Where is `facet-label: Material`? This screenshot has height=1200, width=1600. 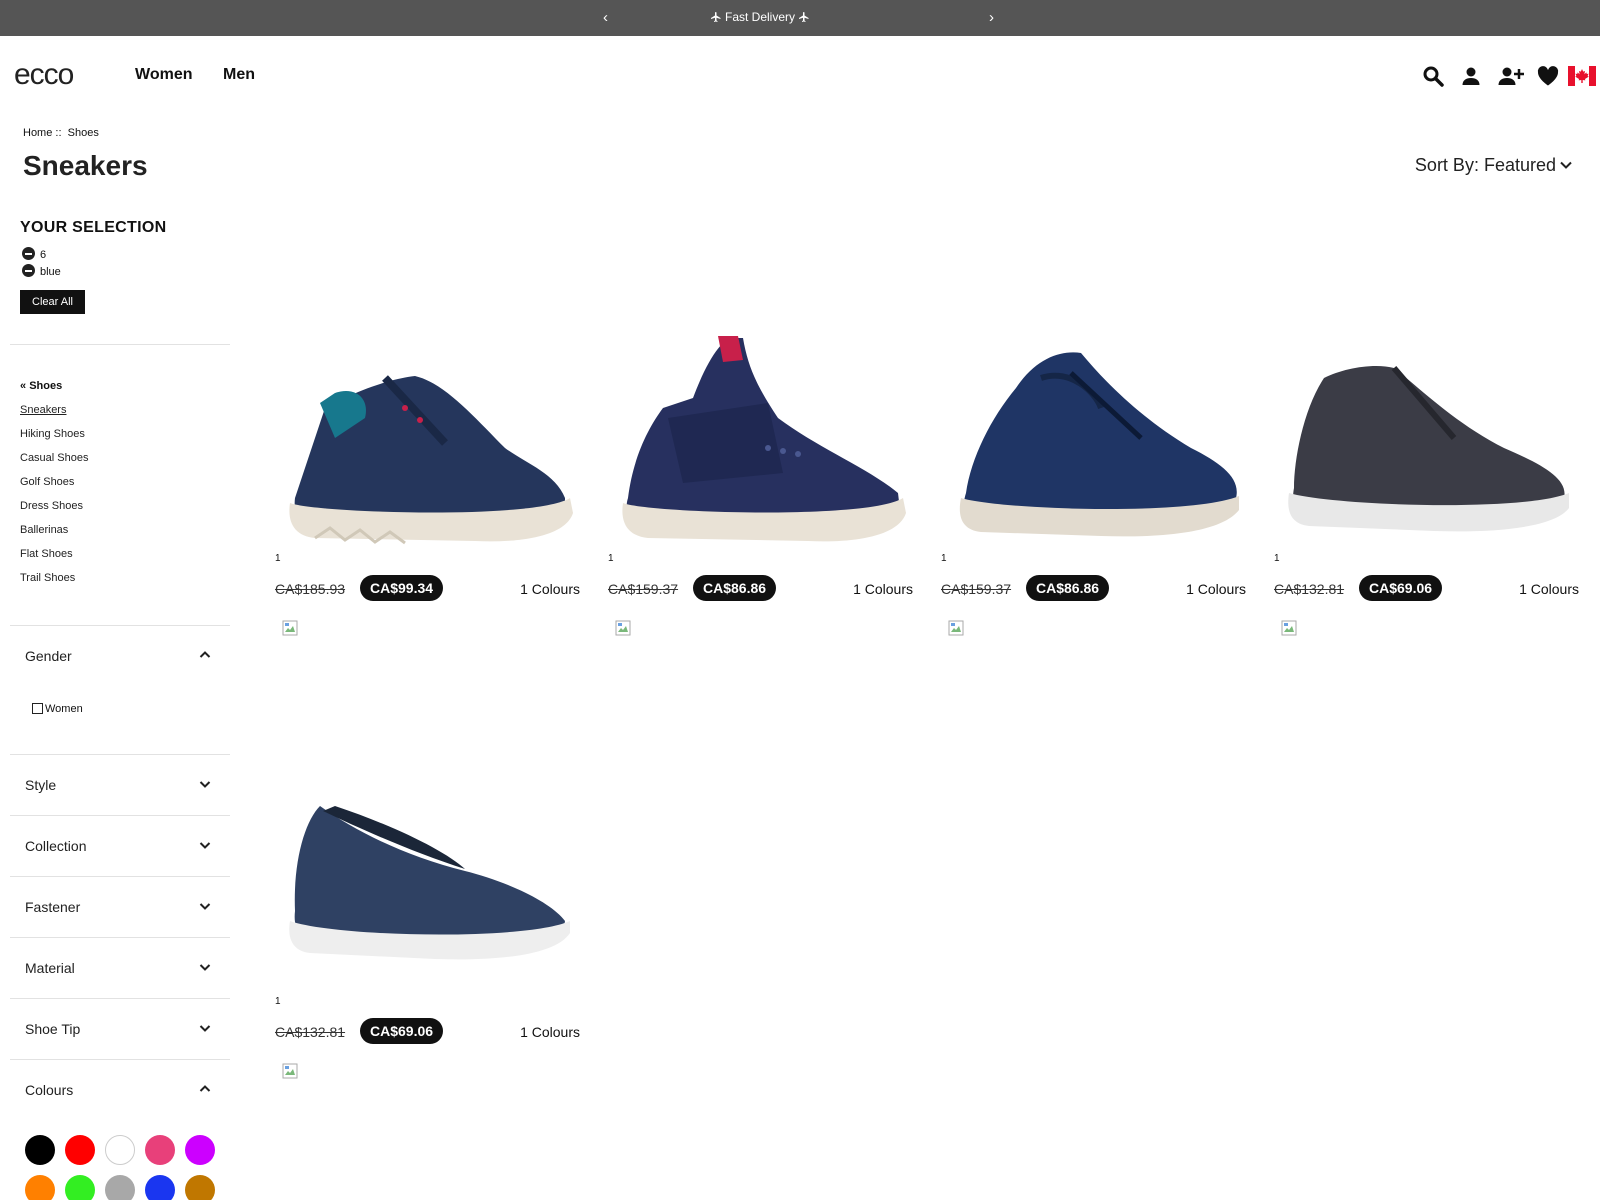 facet-label: Material is located at coordinates (50, 968).